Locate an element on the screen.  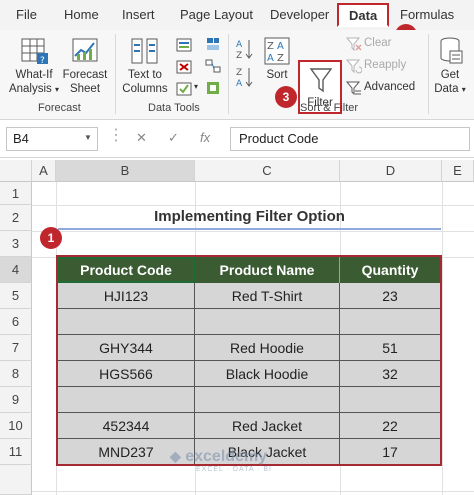
data-model-icon is located at coordinates (213, 90).